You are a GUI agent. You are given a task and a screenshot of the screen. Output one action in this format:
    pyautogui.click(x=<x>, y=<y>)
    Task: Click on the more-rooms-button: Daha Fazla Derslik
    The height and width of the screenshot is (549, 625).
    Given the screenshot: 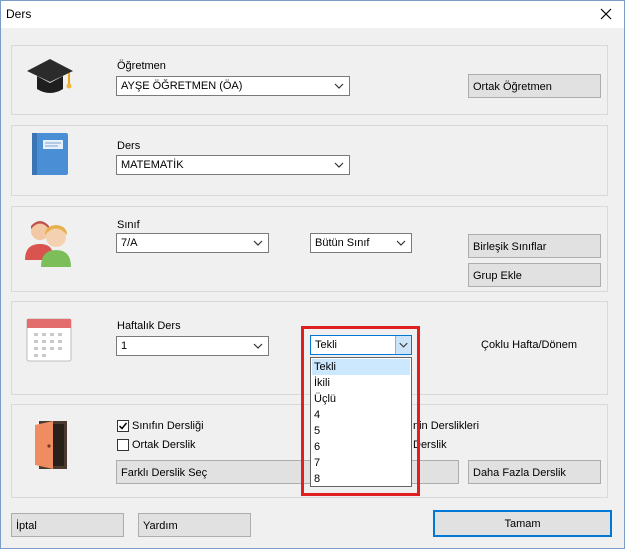 What is the action you would take?
    pyautogui.click(x=534, y=472)
    